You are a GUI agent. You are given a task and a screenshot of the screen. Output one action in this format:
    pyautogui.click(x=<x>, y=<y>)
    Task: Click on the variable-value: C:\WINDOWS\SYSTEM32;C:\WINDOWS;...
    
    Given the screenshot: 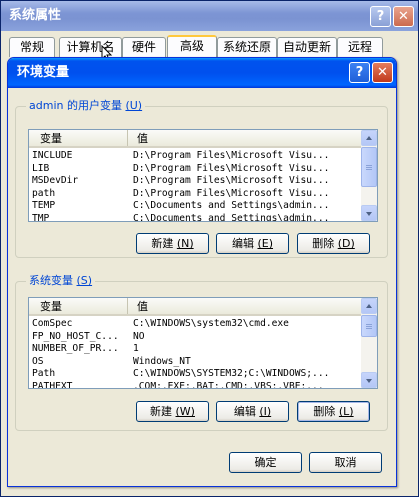 What is the action you would take?
    pyautogui.click(x=231, y=373)
    